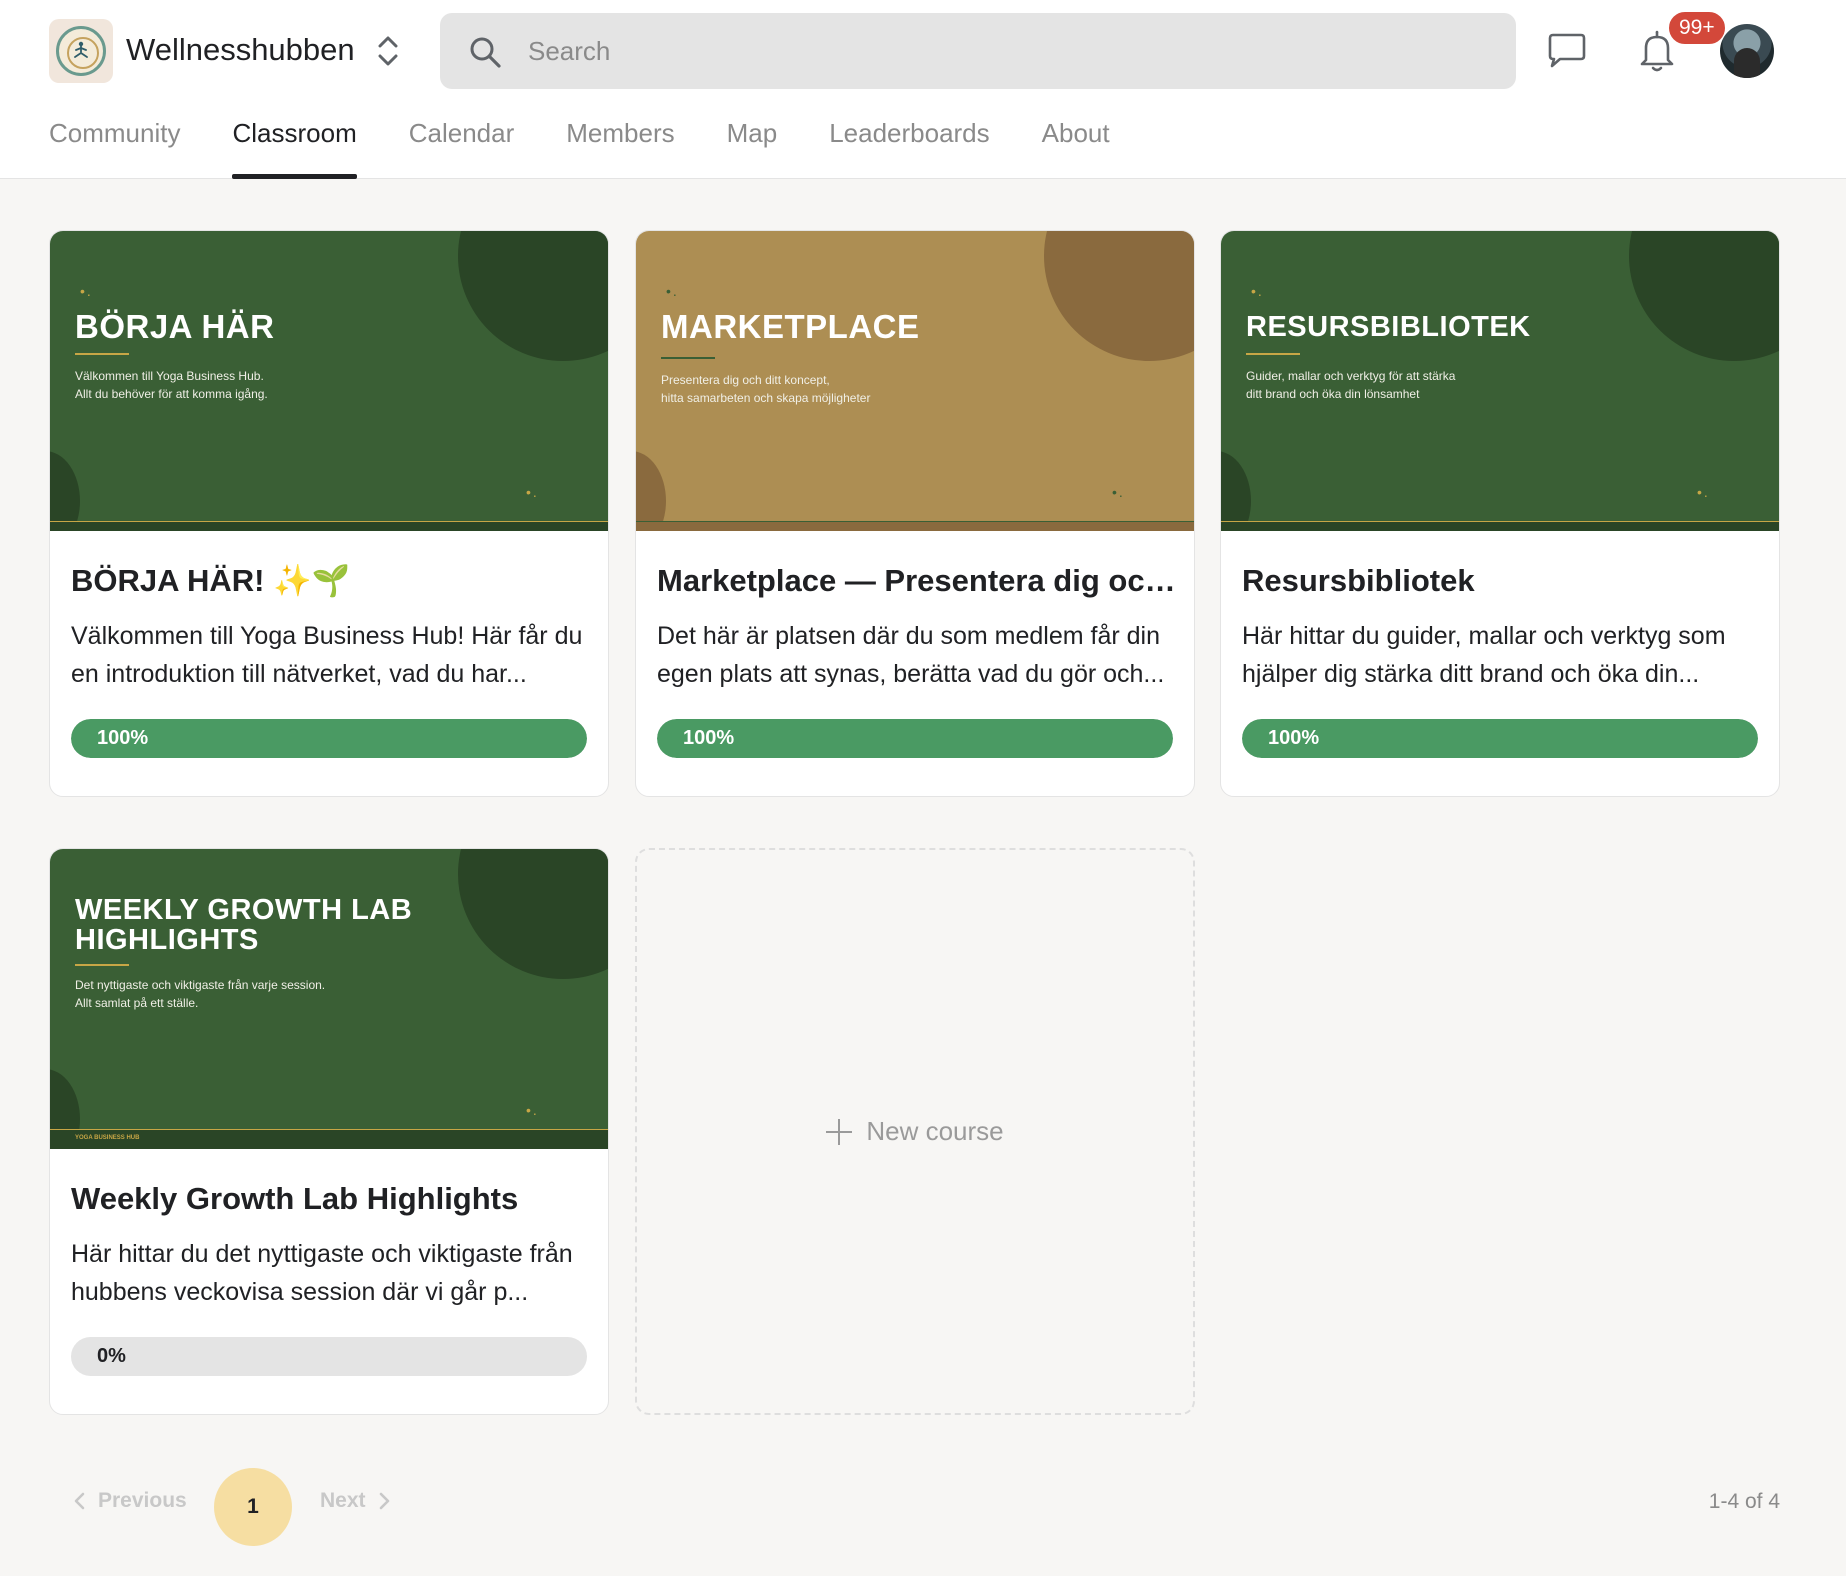 The image size is (1846, 1576). What do you see at coordinates (1076, 147) in the screenshot?
I see `tab-about: About` at bounding box center [1076, 147].